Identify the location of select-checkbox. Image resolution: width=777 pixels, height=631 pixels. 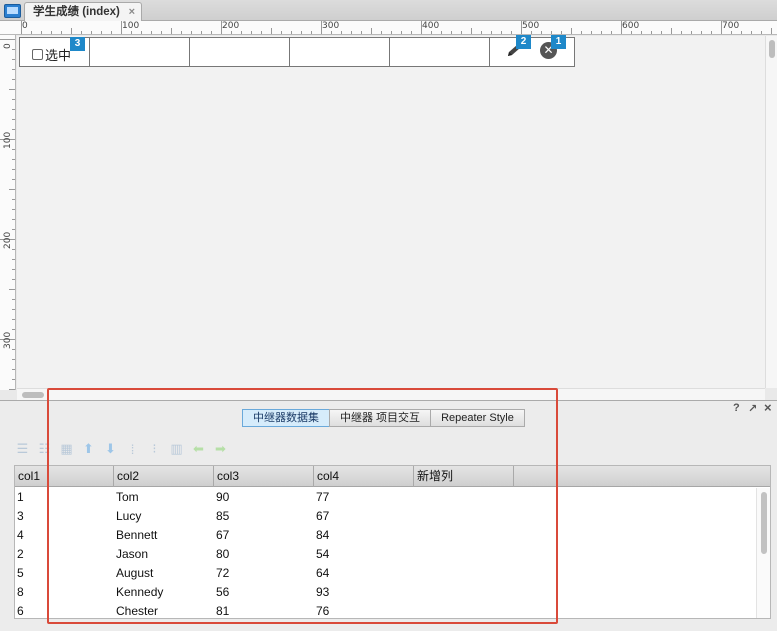
(37, 54).